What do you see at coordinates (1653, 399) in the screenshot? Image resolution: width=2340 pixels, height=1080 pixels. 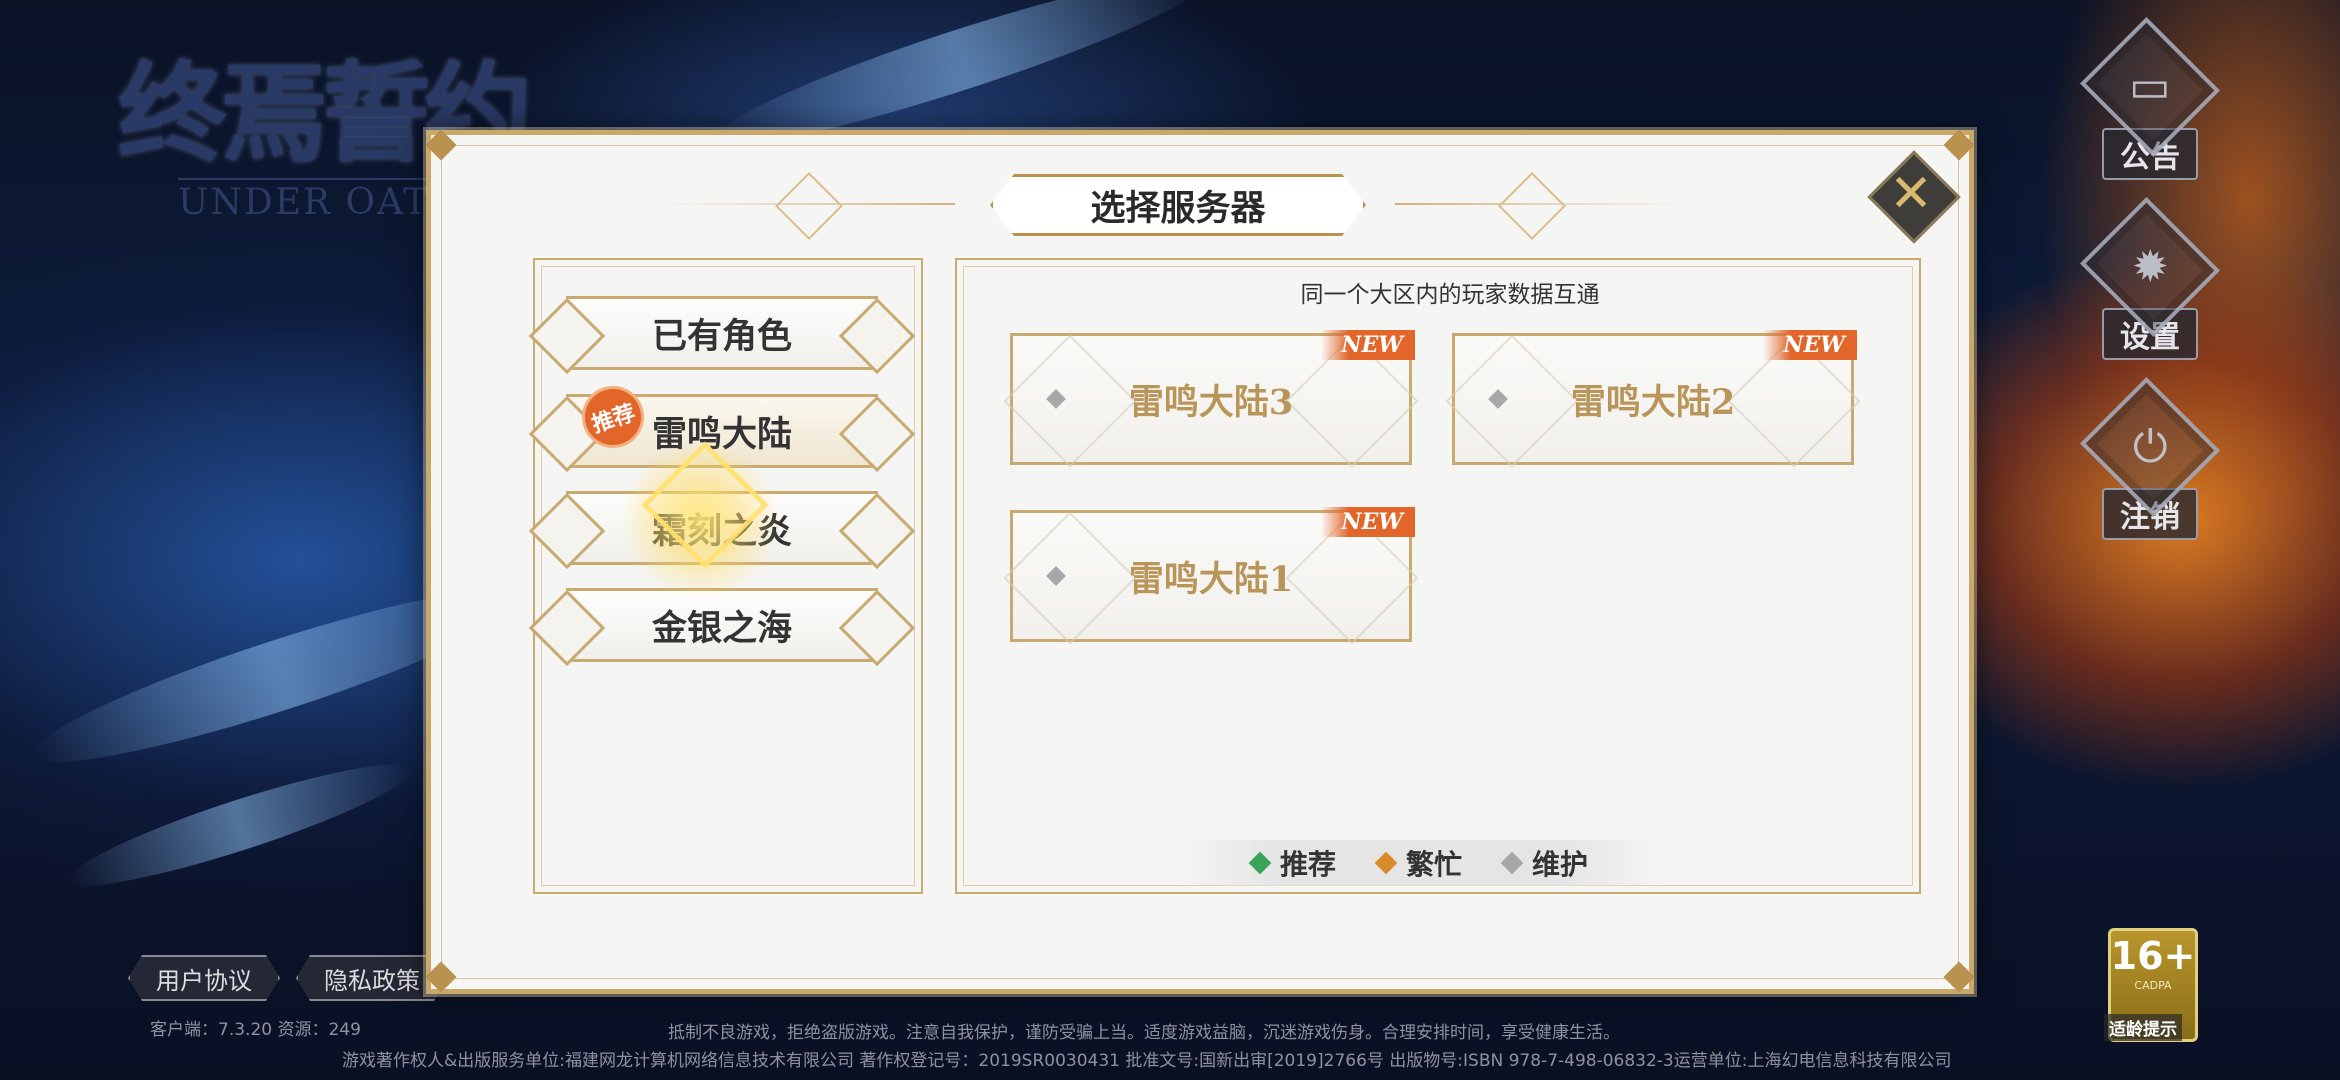 I see `server-card: 雷鸣大陆2 NEW` at bounding box center [1653, 399].